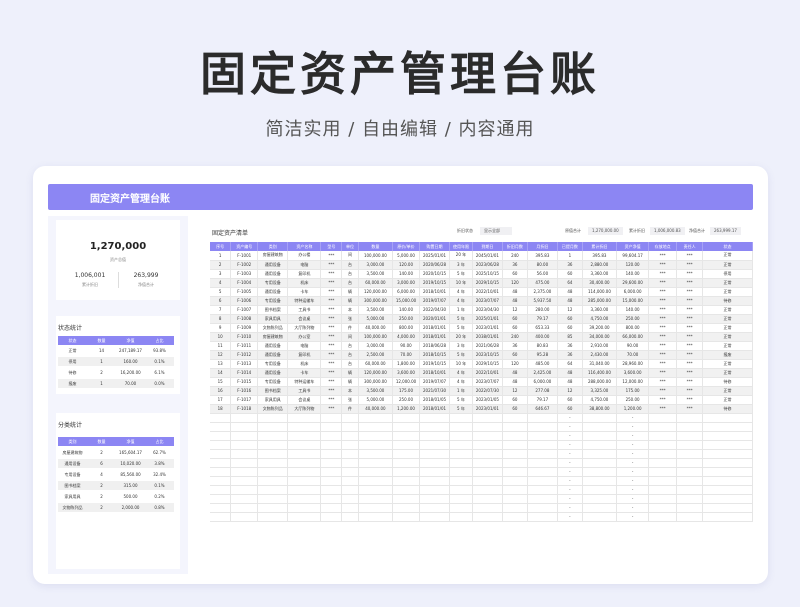  What do you see at coordinates (633, 337) in the screenshot?
I see `table-cell: 66,000.00` at bounding box center [633, 337].